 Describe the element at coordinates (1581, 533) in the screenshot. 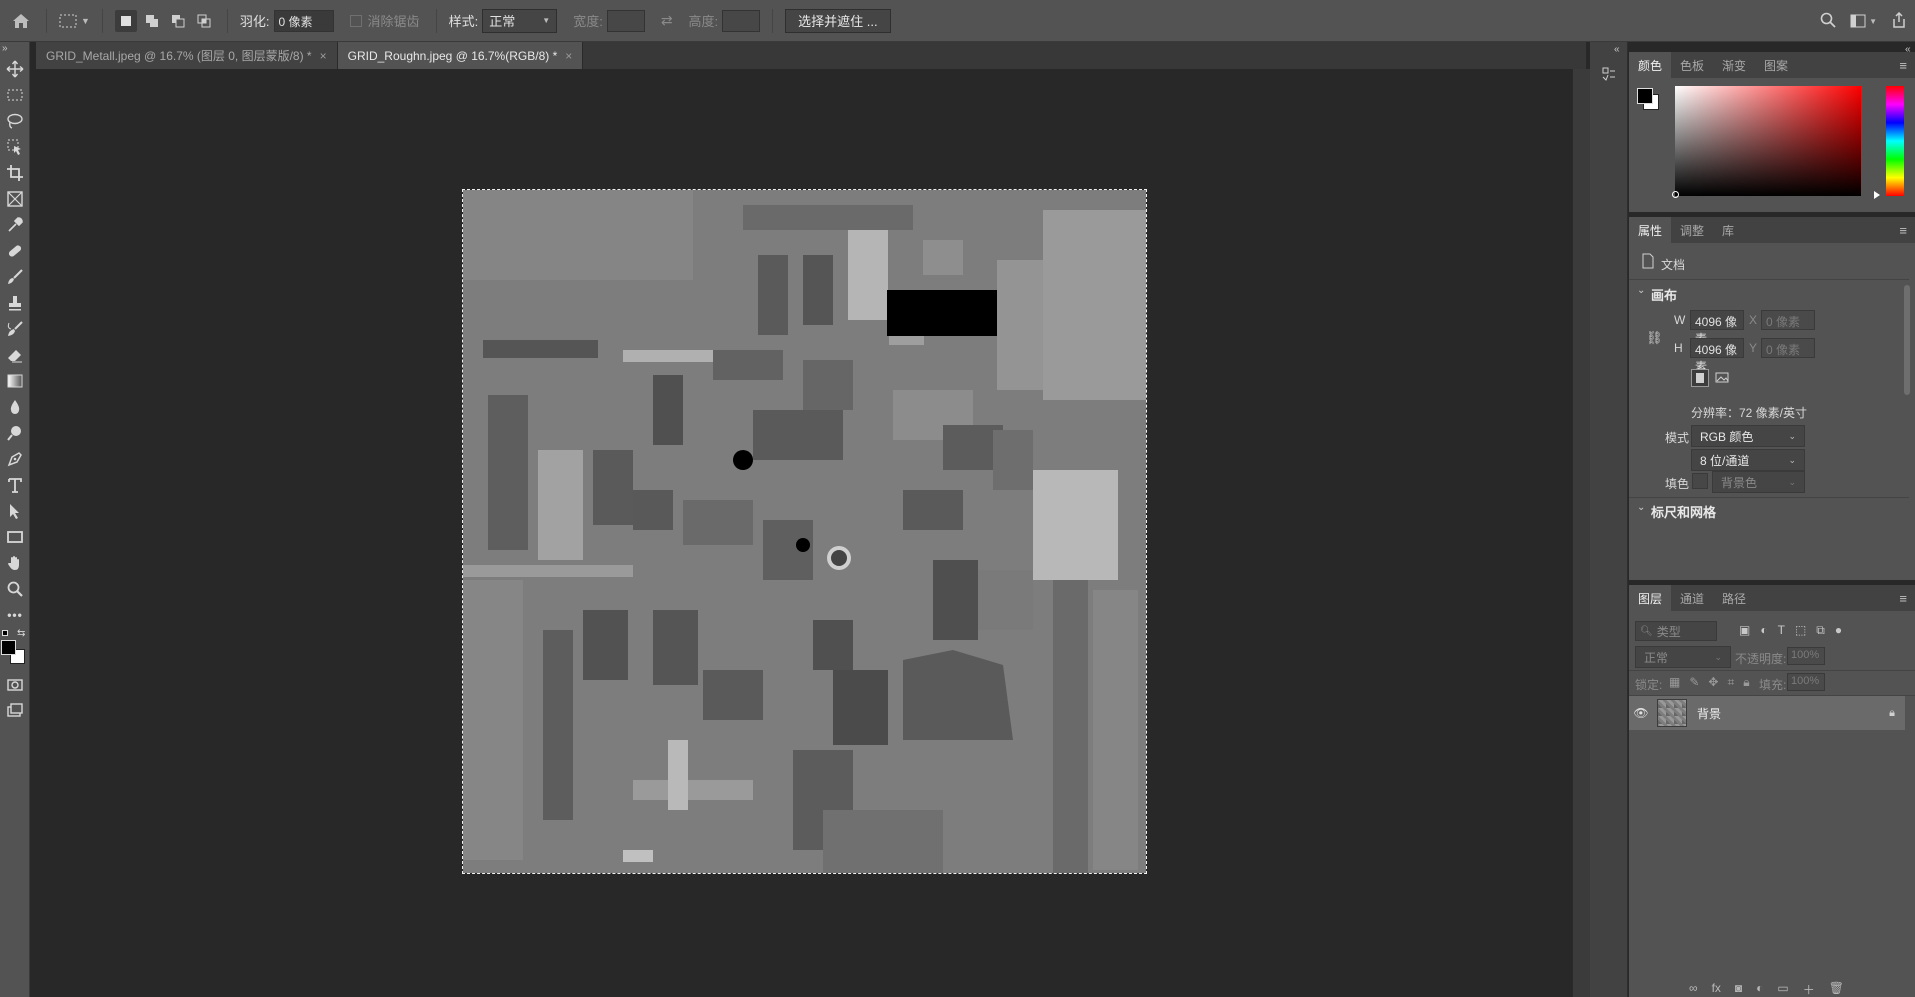

I see `vertical-scrollbar` at that location.